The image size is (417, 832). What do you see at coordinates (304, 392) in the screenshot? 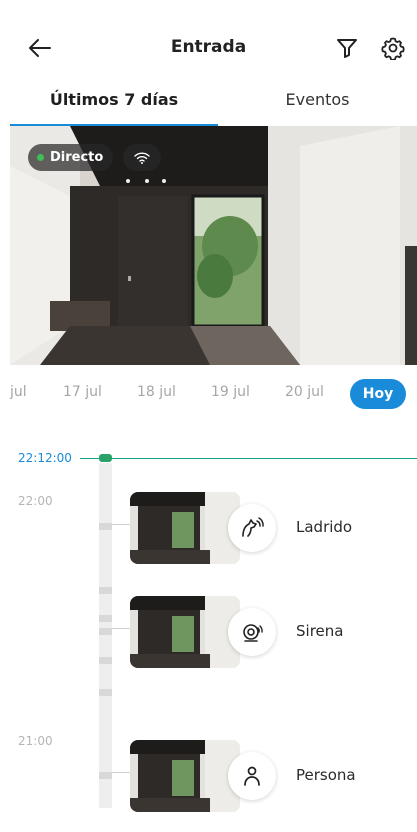
I see `date-item: 20 jul` at bounding box center [304, 392].